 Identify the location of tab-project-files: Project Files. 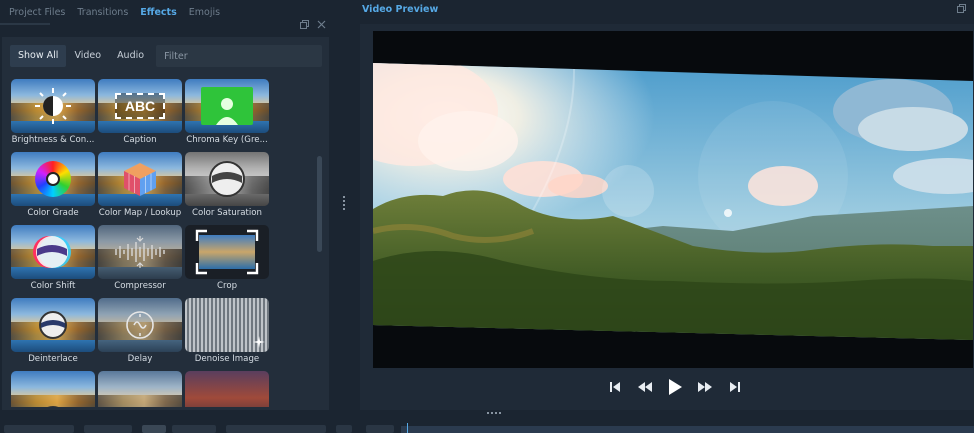
(37, 12).